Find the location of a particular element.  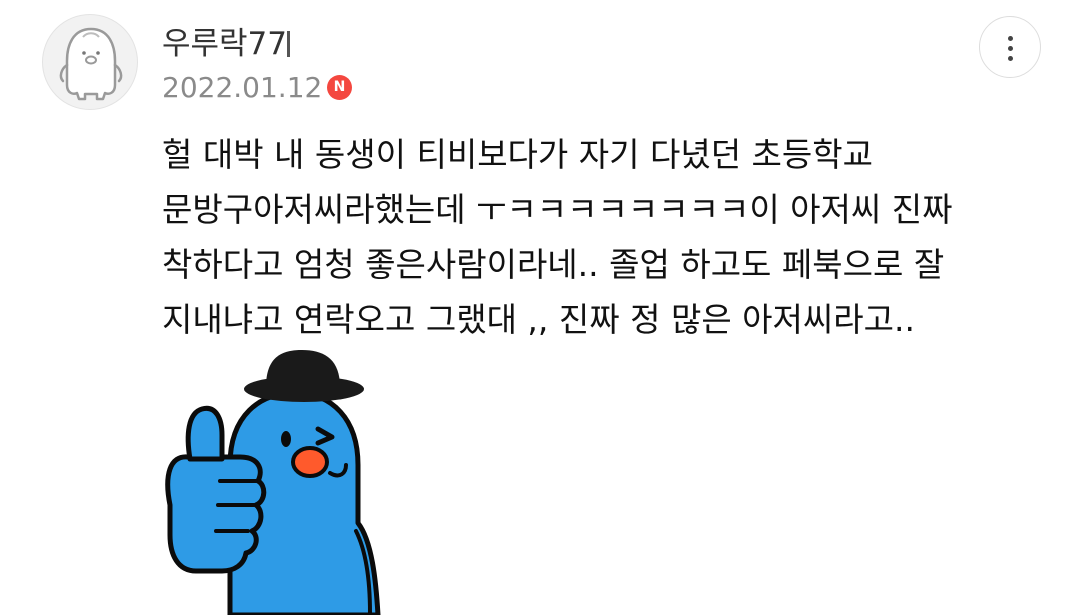

comment-author-name: 우루락77 is located at coordinates (224, 44).